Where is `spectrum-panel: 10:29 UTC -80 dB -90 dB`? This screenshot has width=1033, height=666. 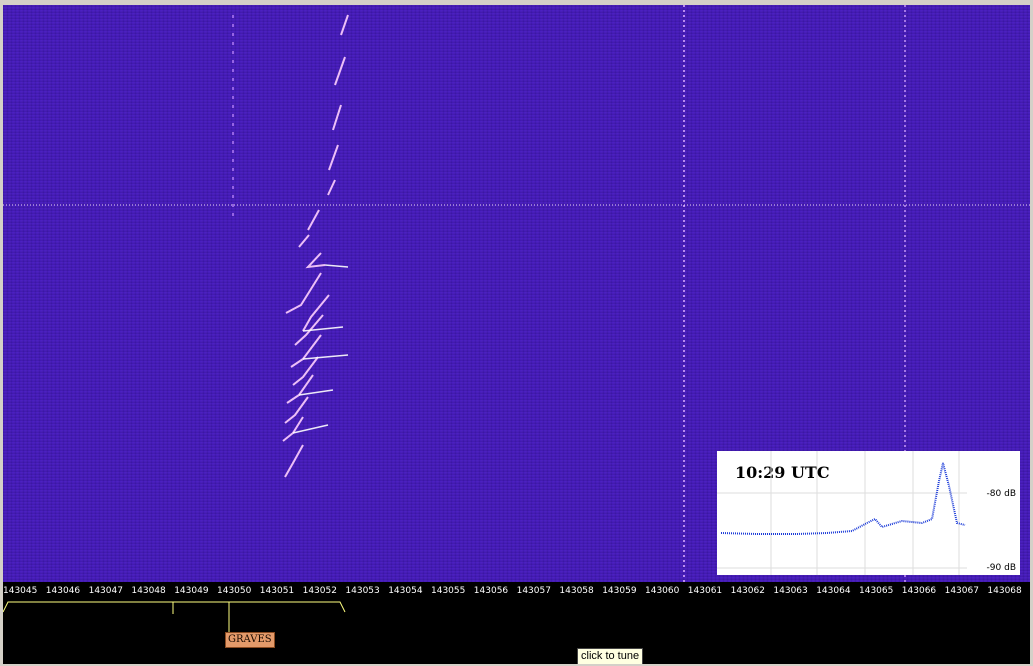 spectrum-panel: 10:29 UTC -80 dB -90 dB is located at coordinates (868, 513).